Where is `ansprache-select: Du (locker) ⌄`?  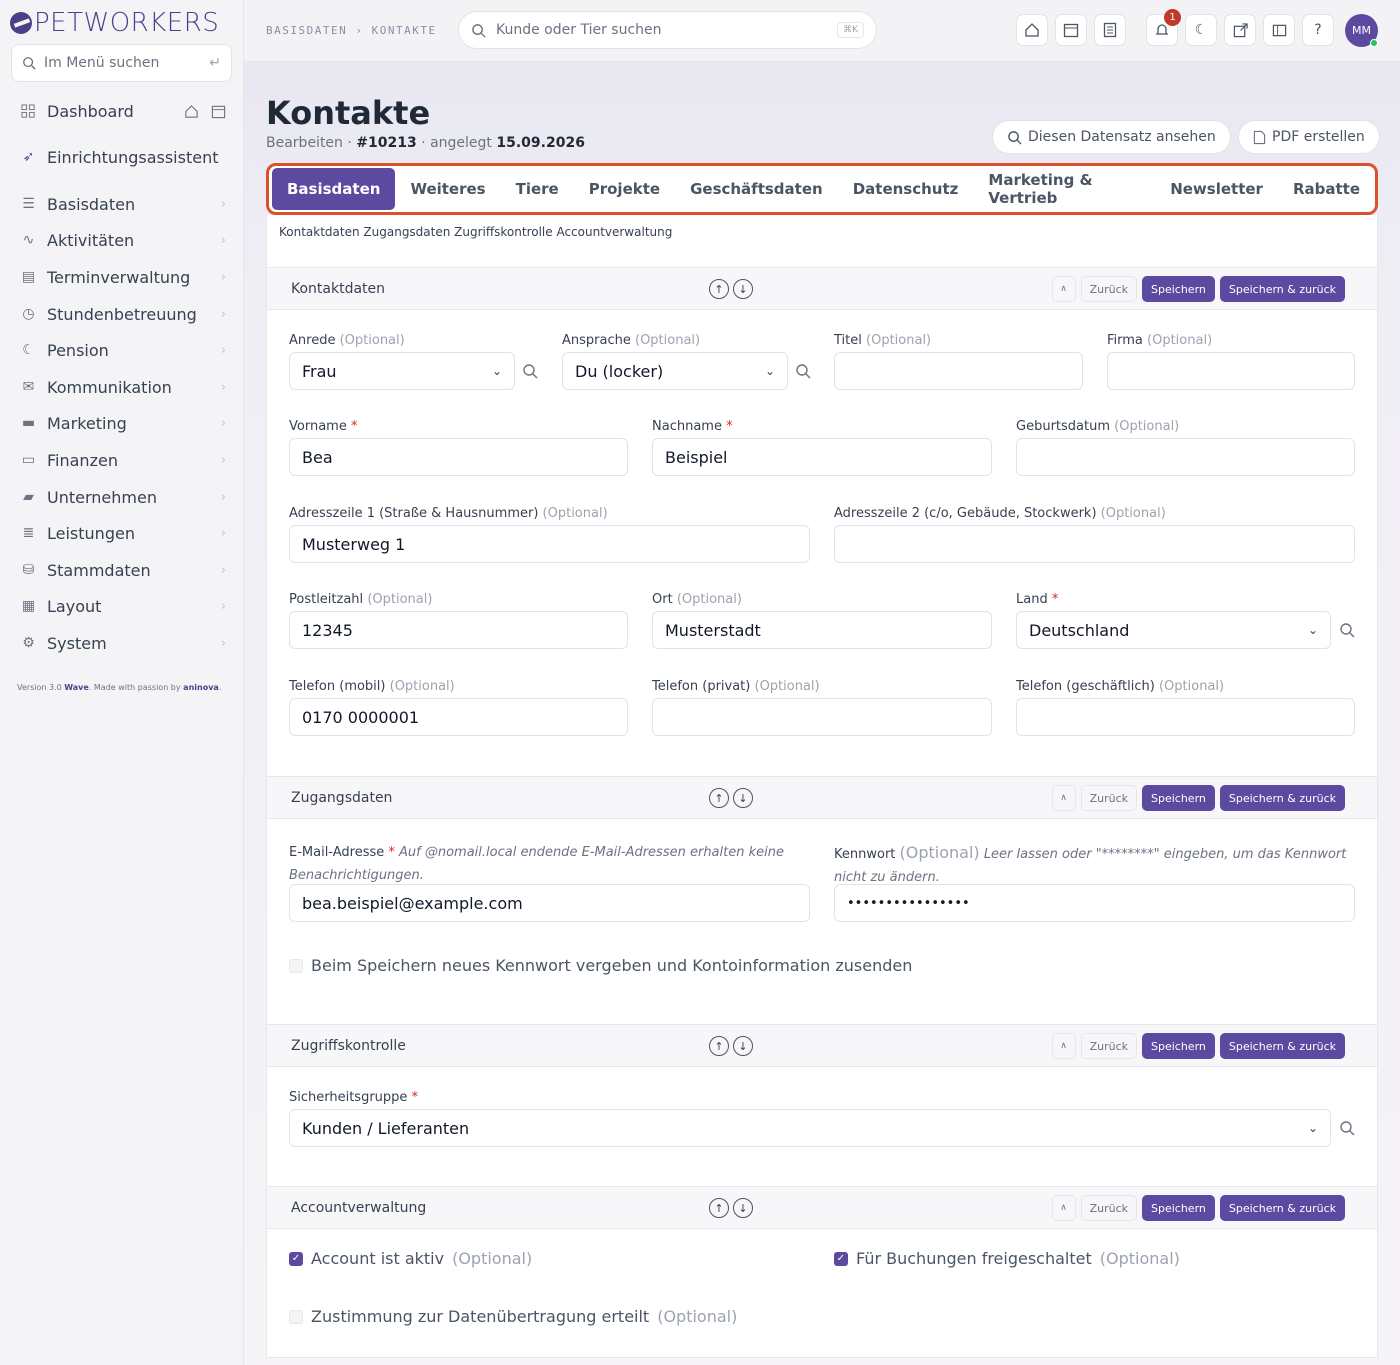
ansprache-select: Du (locker) ⌄ is located at coordinates (675, 371).